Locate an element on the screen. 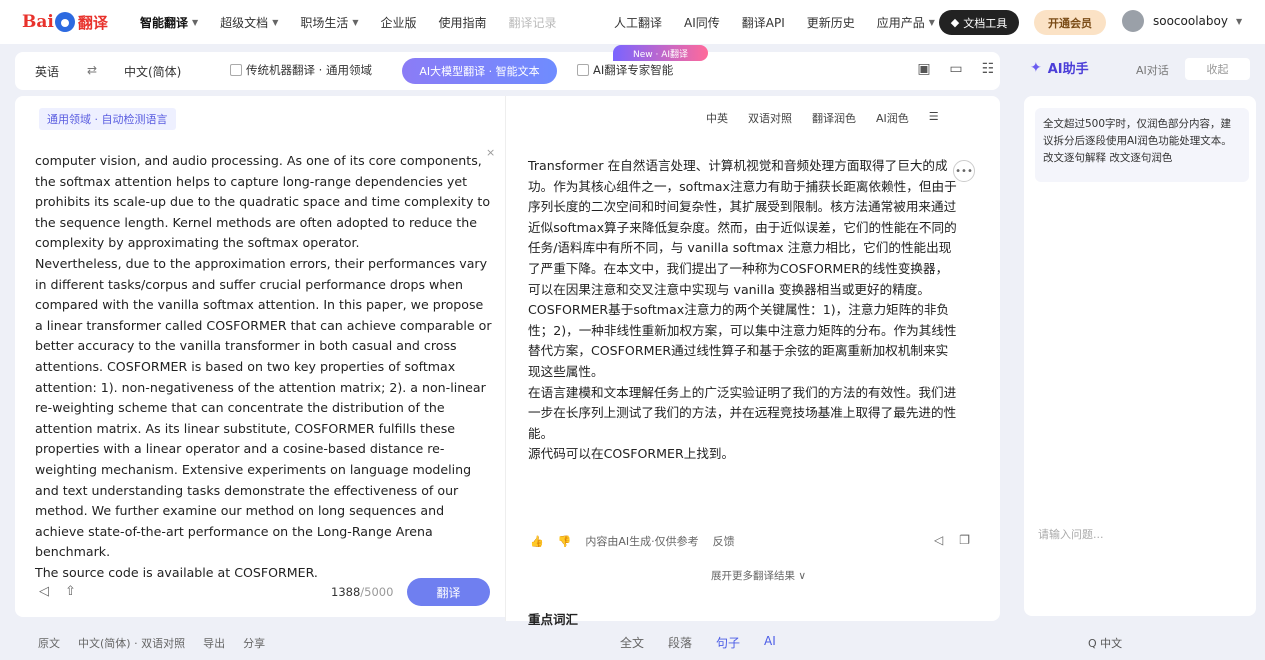 The height and width of the screenshot is (660, 1265). view-sentence: 句子 is located at coordinates (728, 642).